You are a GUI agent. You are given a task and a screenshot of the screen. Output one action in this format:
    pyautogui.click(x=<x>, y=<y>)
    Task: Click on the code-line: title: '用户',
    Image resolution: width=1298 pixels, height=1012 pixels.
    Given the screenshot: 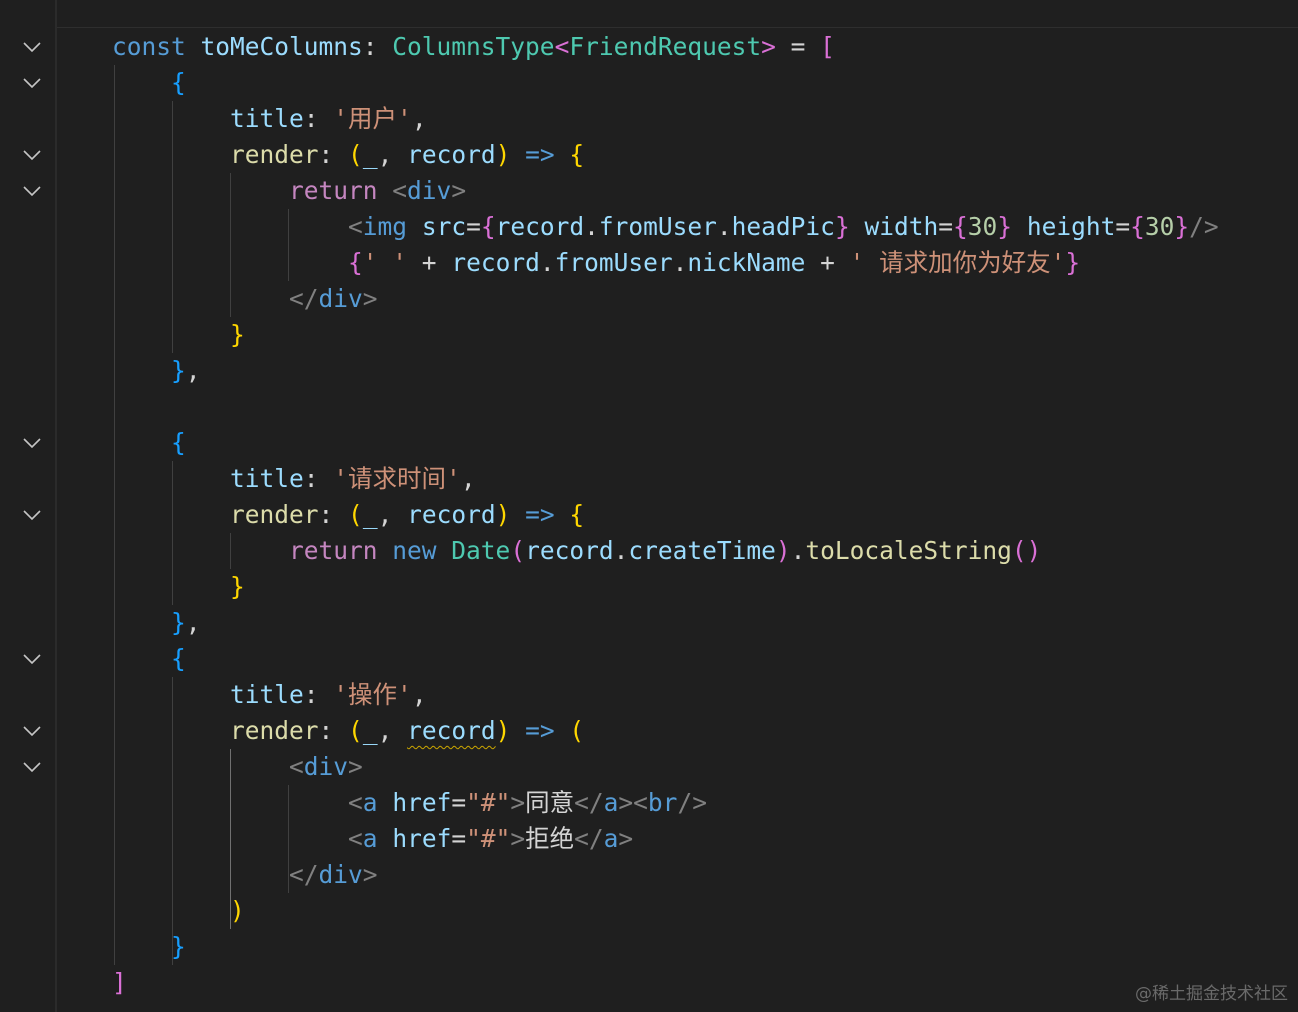 What is the action you would take?
    pyautogui.click(x=269, y=119)
    